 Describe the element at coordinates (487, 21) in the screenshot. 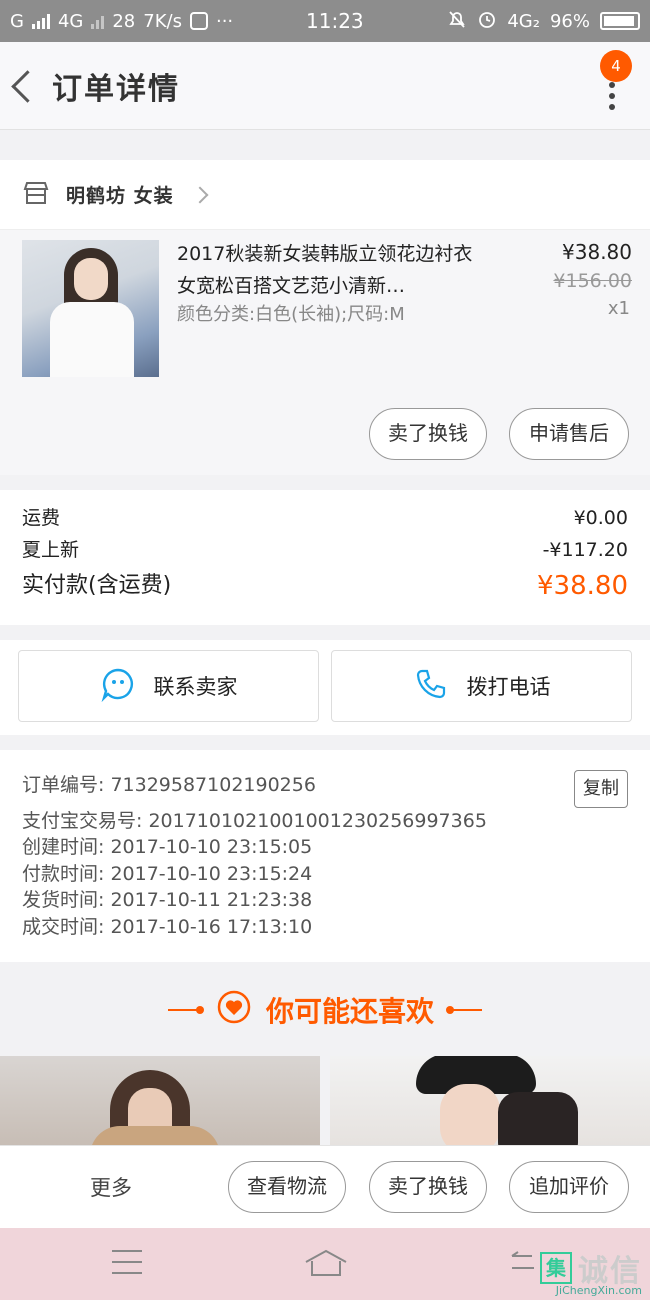

I see `alarm-icon` at that location.